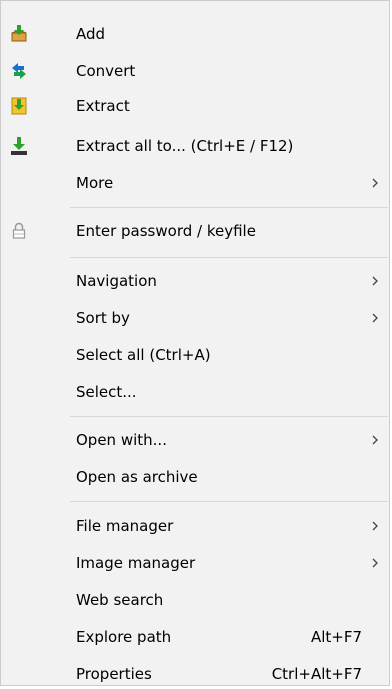  What do you see at coordinates (114, 674) in the screenshot?
I see `menu-item-label: Properties` at bounding box center [114, 674].